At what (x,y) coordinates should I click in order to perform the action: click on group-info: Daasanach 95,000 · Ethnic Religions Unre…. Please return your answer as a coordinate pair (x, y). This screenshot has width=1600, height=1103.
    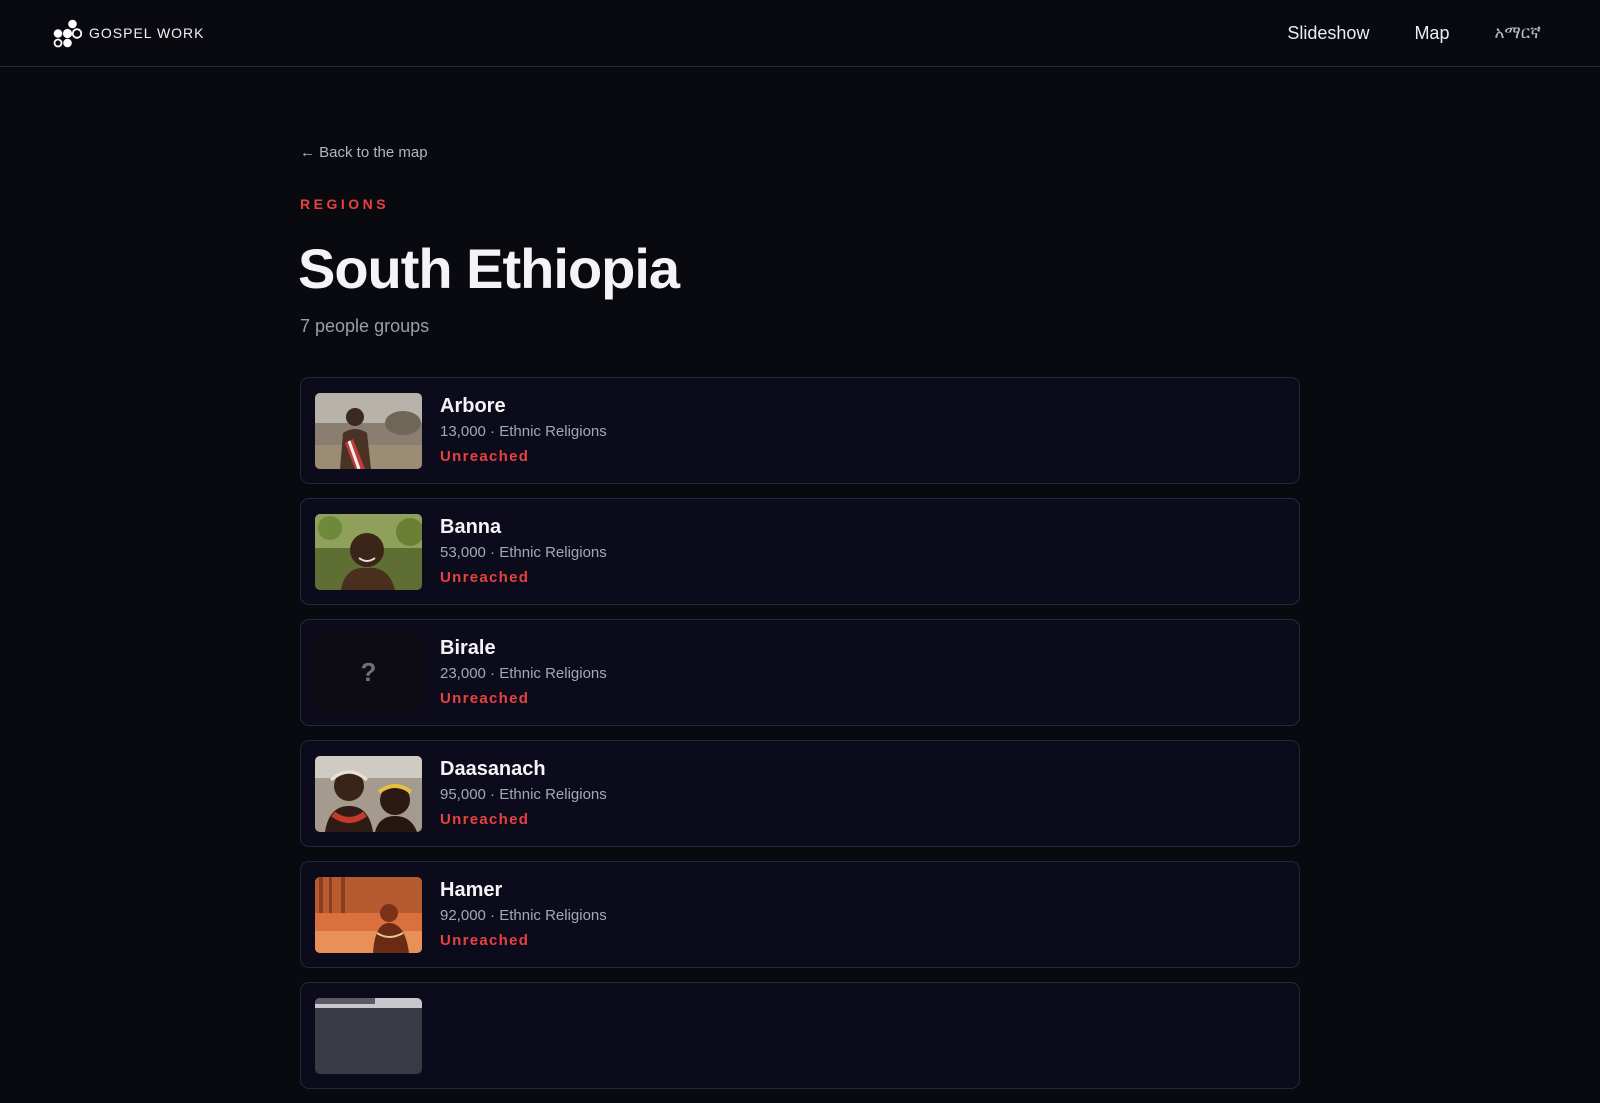
    Looking at the image, I should click on (523, 793).